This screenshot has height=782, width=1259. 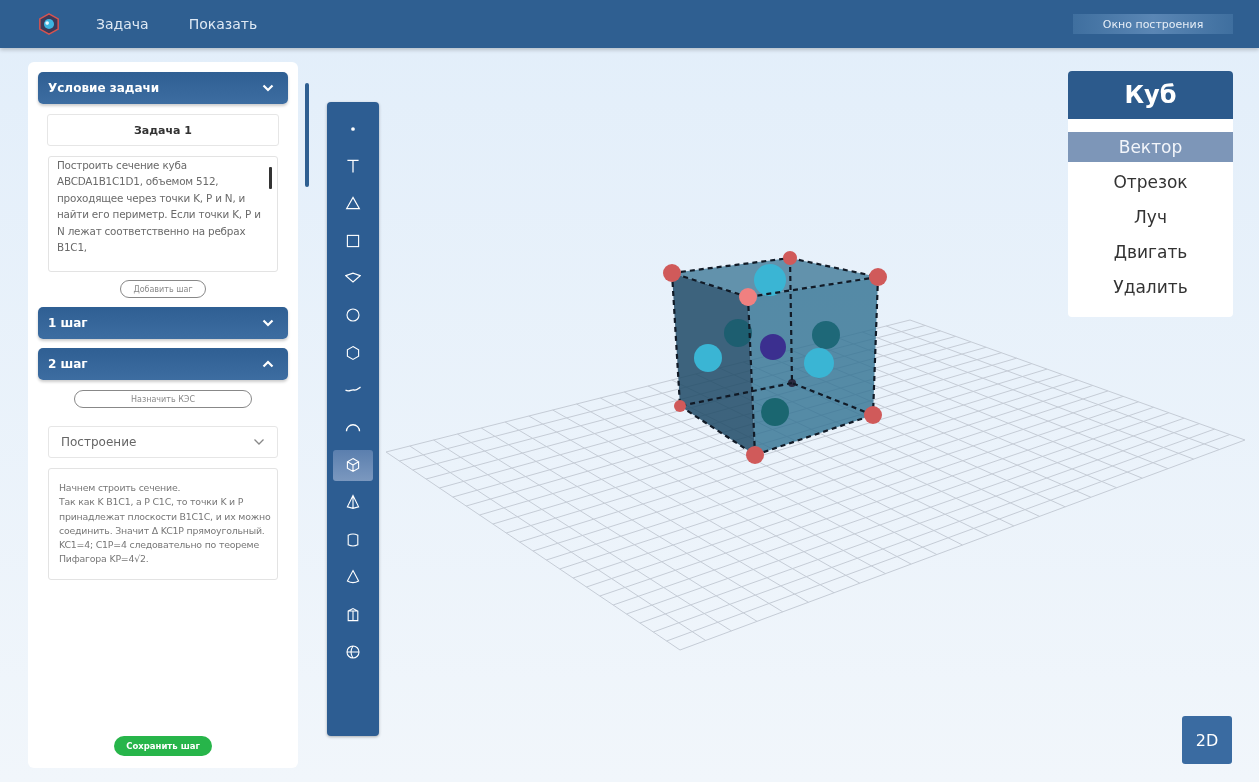 What do you see at coordinates (159, 207) in the screenshot?
I see `task-text: Построить сечение куба ABCDA1B1C1D1, объемом 512, проходящее через точки K, P и N, и найти его периметр. Если точки K, P и N лежат соответственно на ребрах B1C1,` at bounding box center [159, 207].